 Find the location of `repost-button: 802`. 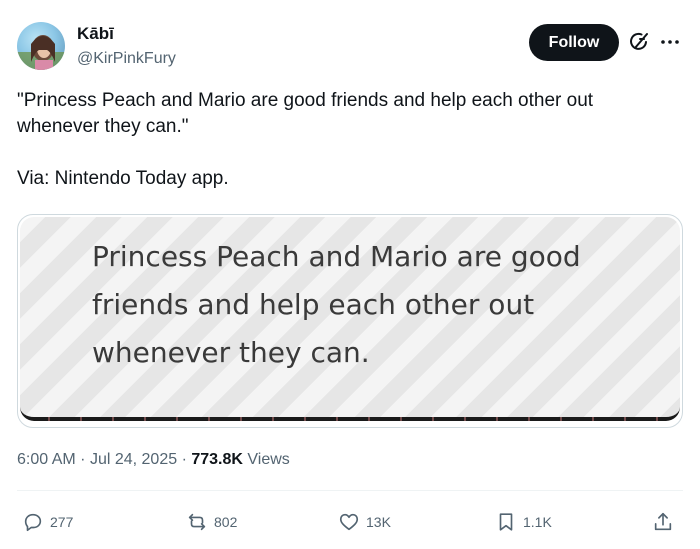

repost-button: 802 is located at coordinates (211, 522).